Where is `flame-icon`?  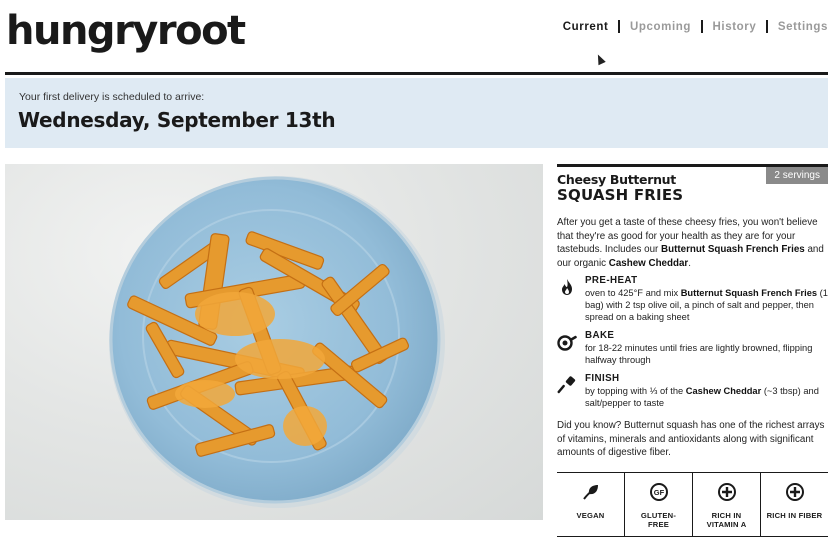 flame-icon is located at coordinates (567, 287).